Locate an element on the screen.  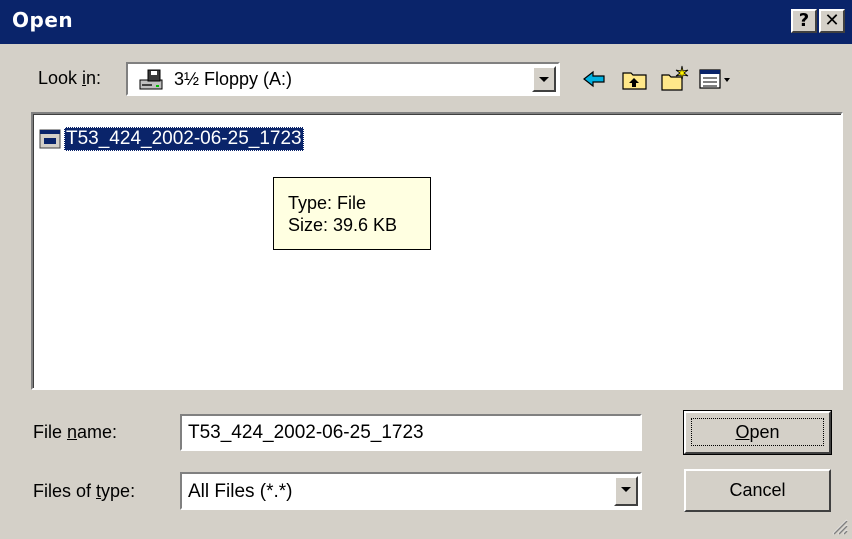
file-name-input: T53_424_2002-06-25_1723 is located at coordinates (411, 432).